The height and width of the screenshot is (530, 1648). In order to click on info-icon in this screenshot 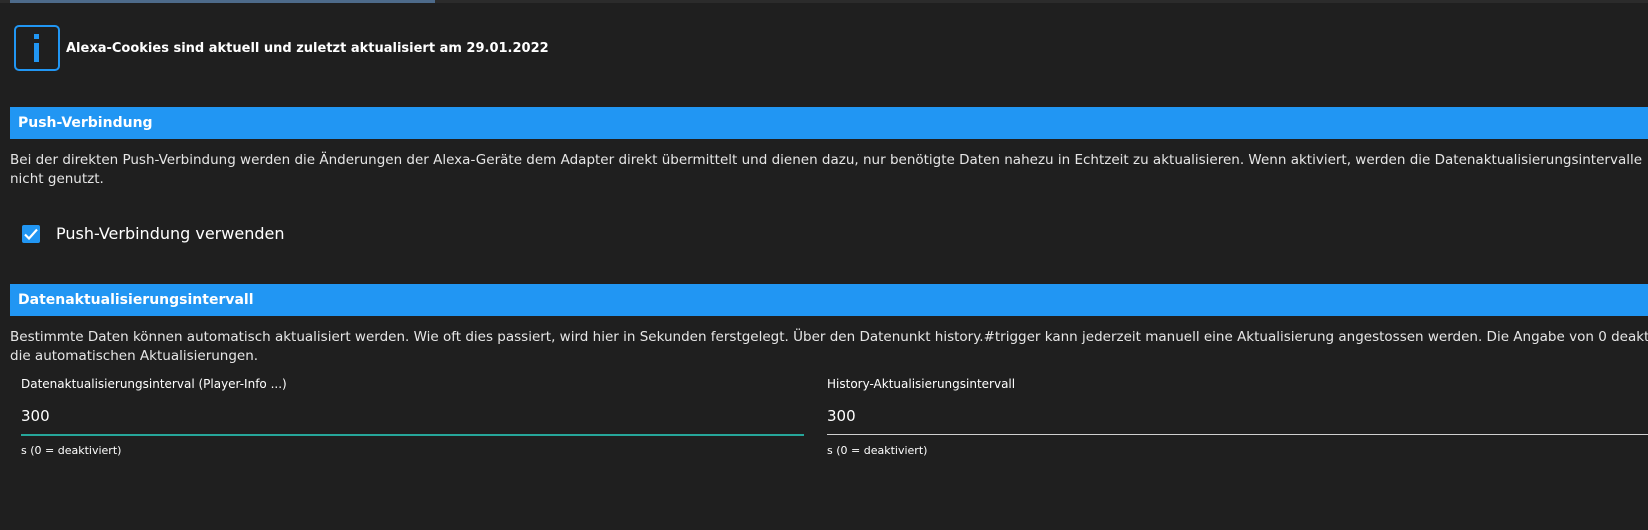, I will do `click(37, 48)`.